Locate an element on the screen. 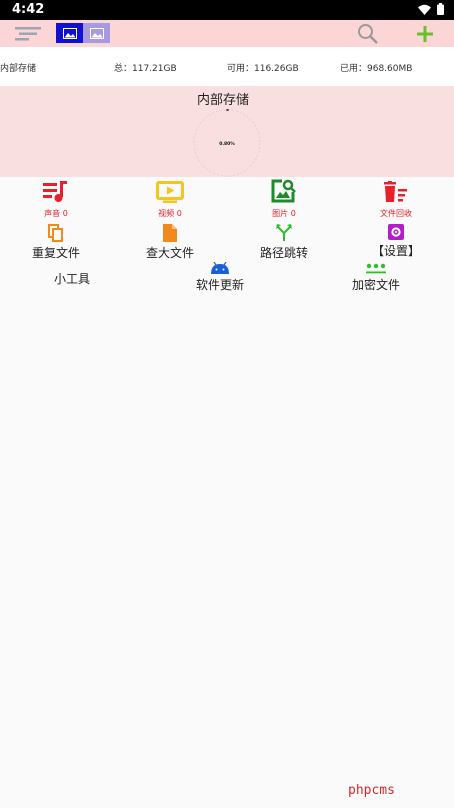 This screenshot has height=808, width=454. category-audio-label: 声音 0 is located at coordinates (56, 213).